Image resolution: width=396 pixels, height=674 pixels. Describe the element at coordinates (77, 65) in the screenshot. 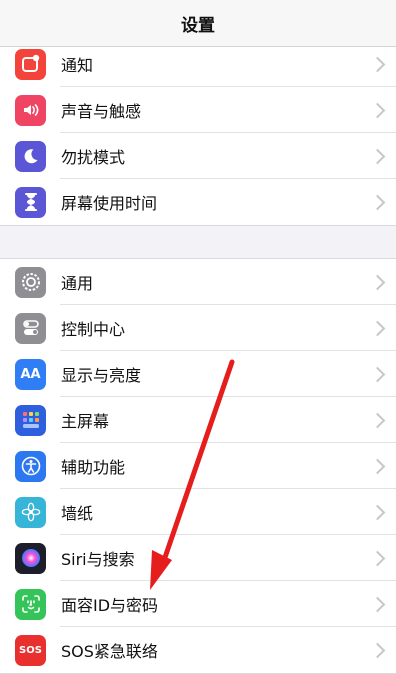

I see `settings-row-label: 通知` at that location.